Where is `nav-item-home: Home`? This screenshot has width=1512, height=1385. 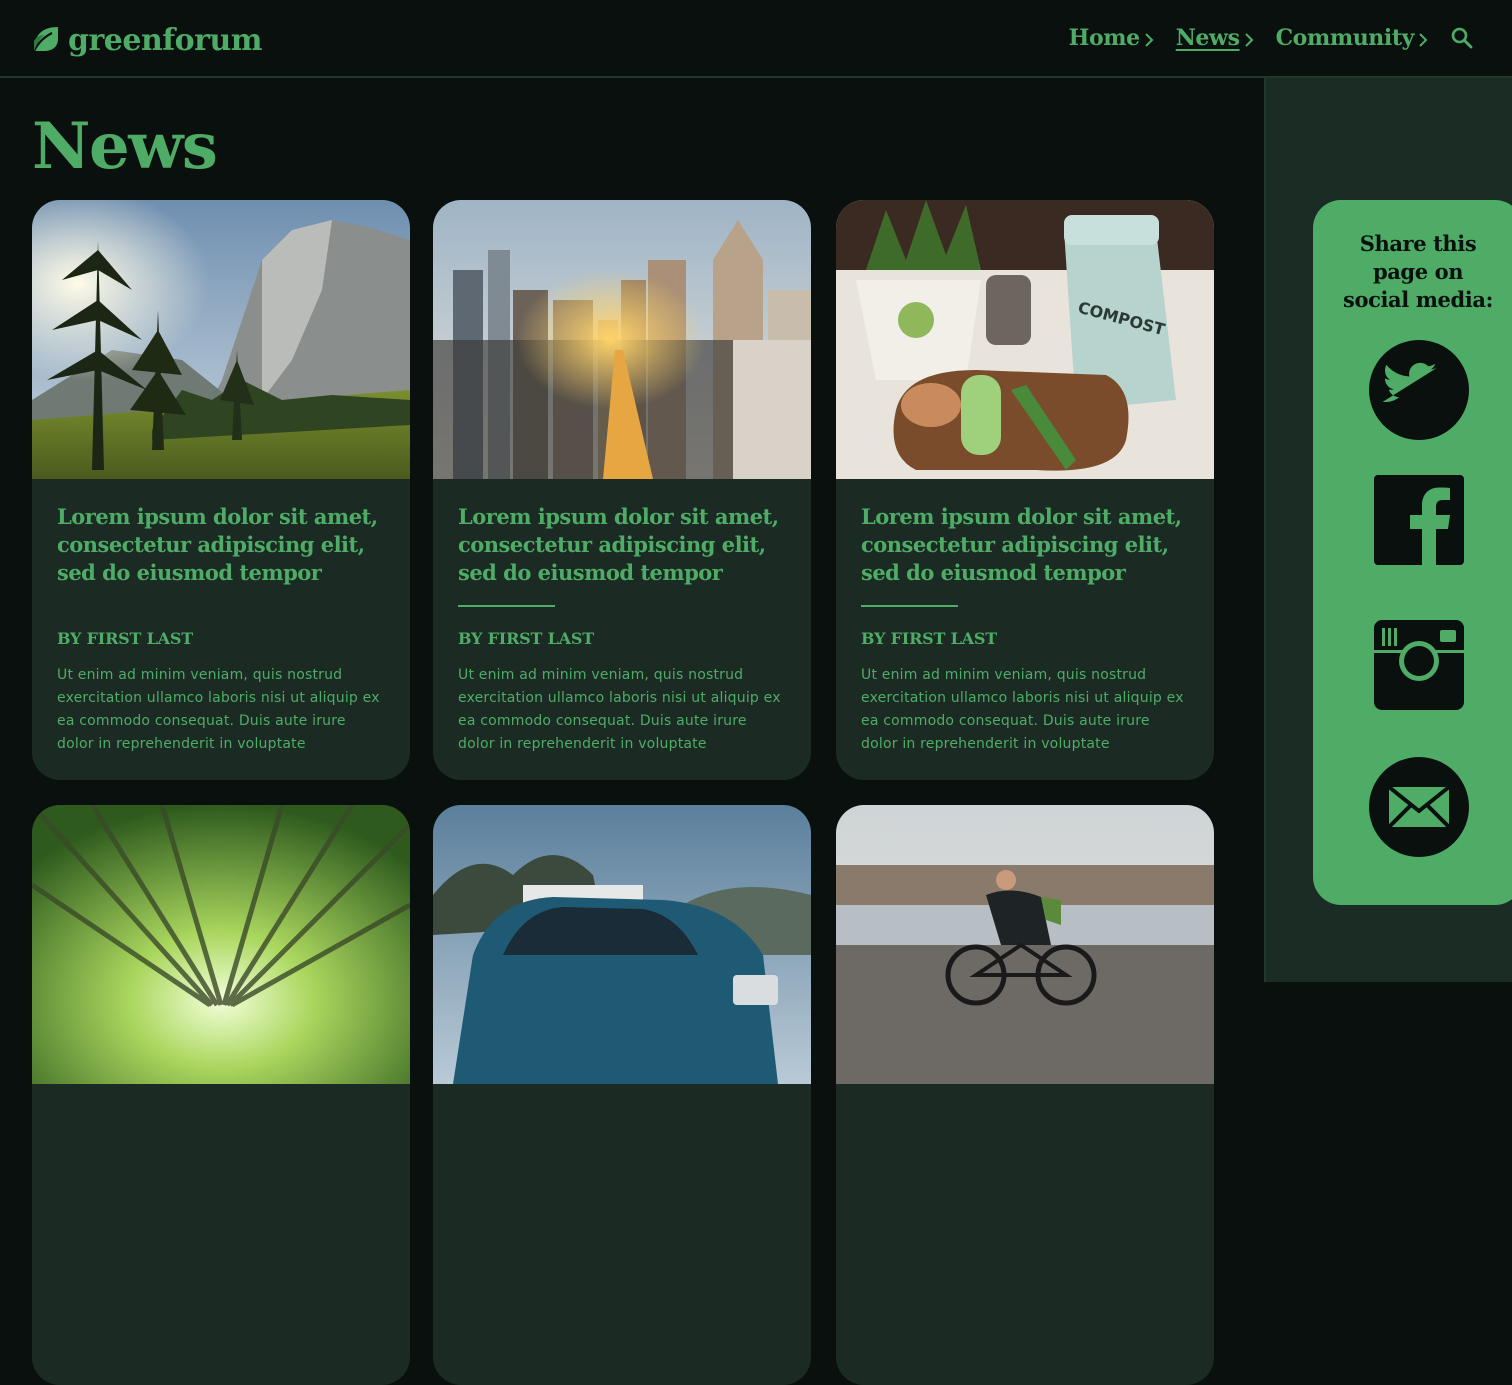
nav-item-home: Home is located at coordinates (1111, 38).